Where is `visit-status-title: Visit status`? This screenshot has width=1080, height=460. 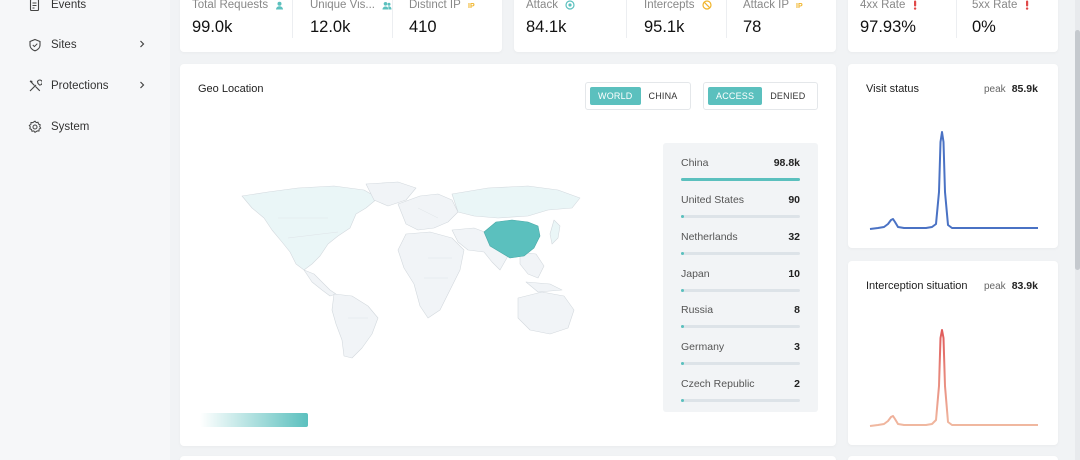 visit-status-title: Visit status is located at coordinates (892, 89).